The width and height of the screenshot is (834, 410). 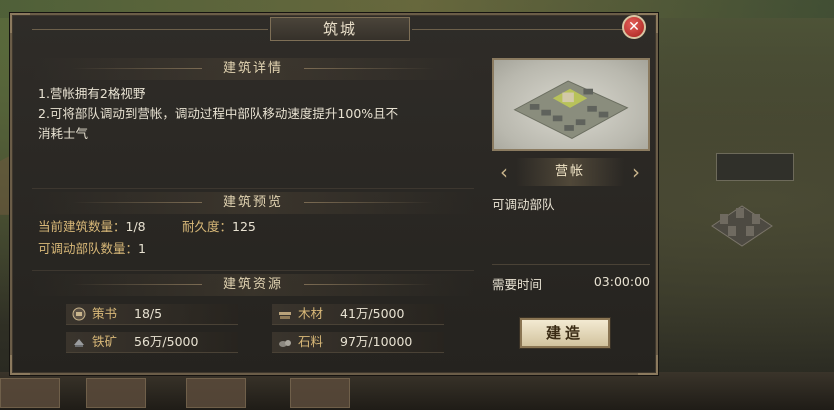 What do you see at coordinates (311, 313) in the screenshot?
I see `resource-label: 木材` at bounding box center [311, 313].